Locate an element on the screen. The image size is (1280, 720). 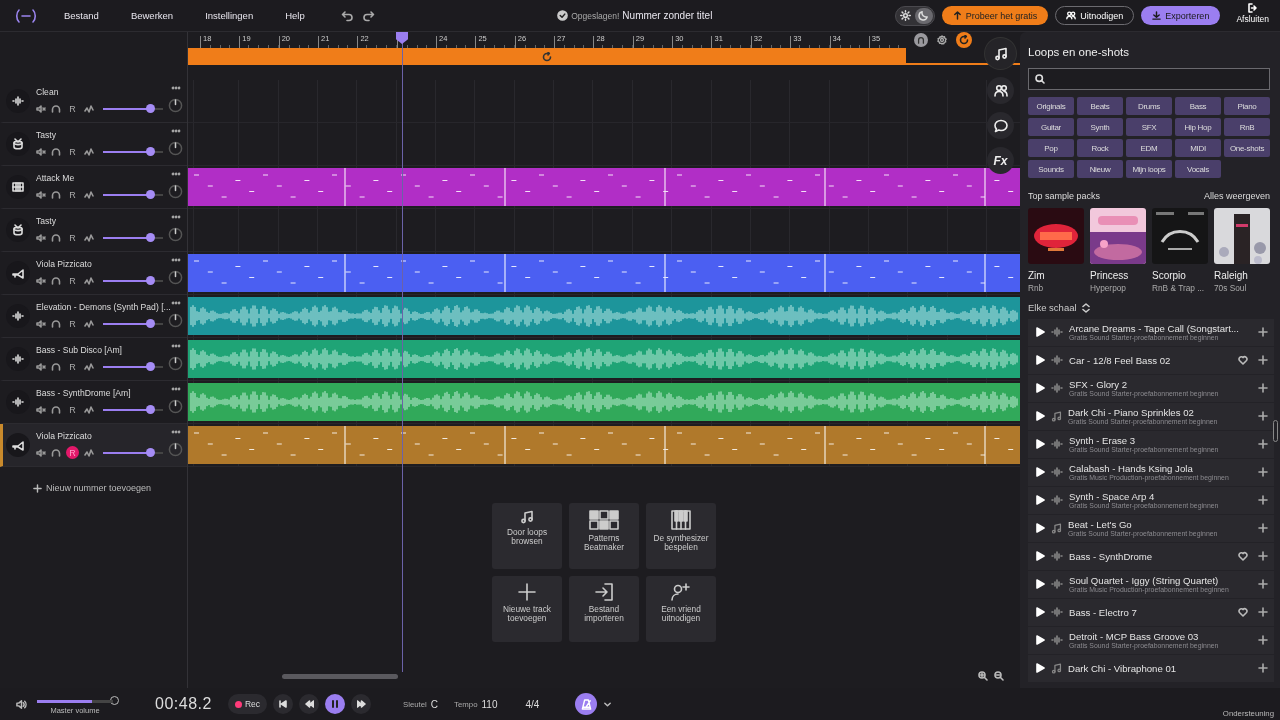
category-tag: Mijn loops is located at coordinates (1149, 169).